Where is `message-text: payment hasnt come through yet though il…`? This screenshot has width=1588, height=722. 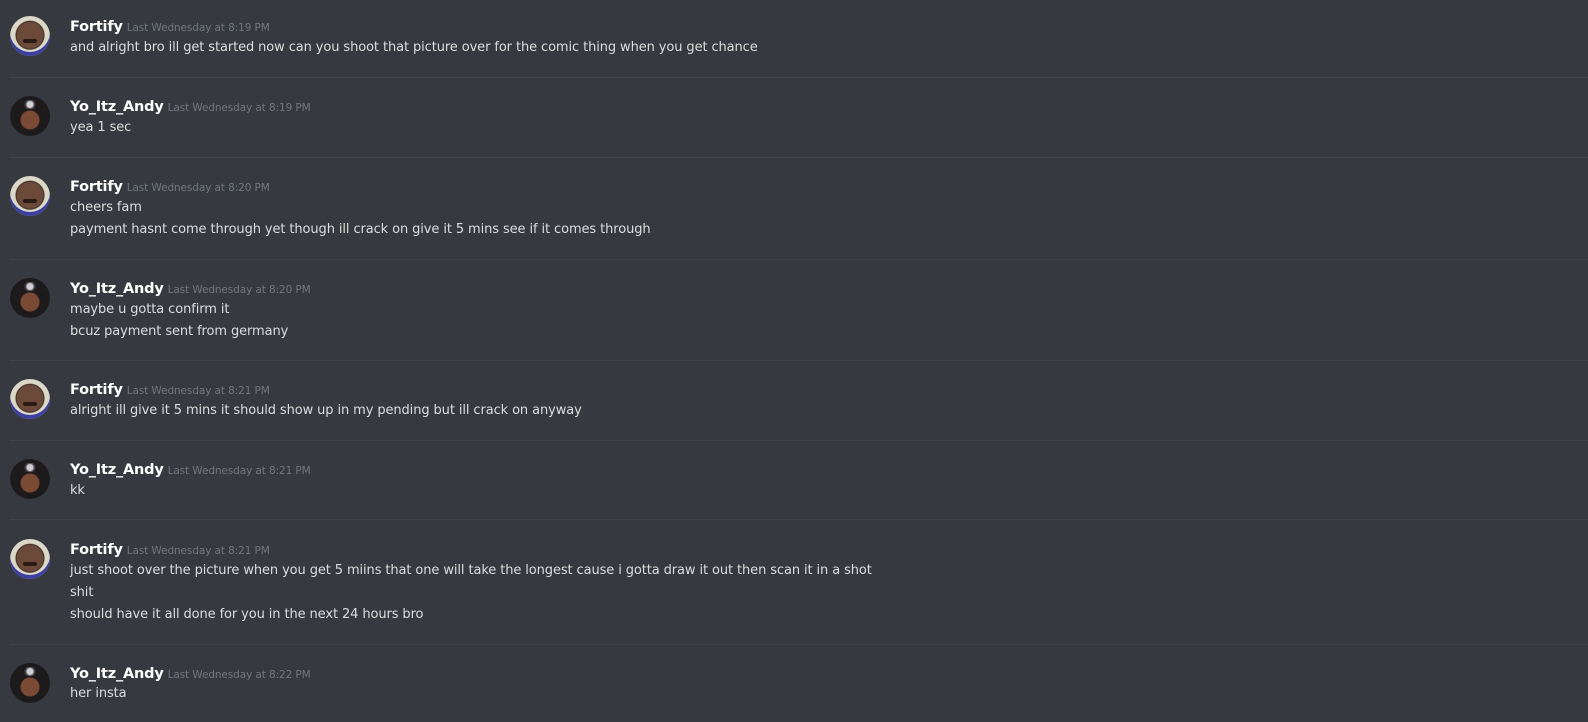 message-text: payment hasnt come through yet though il… is located at coordinates (360, 229).